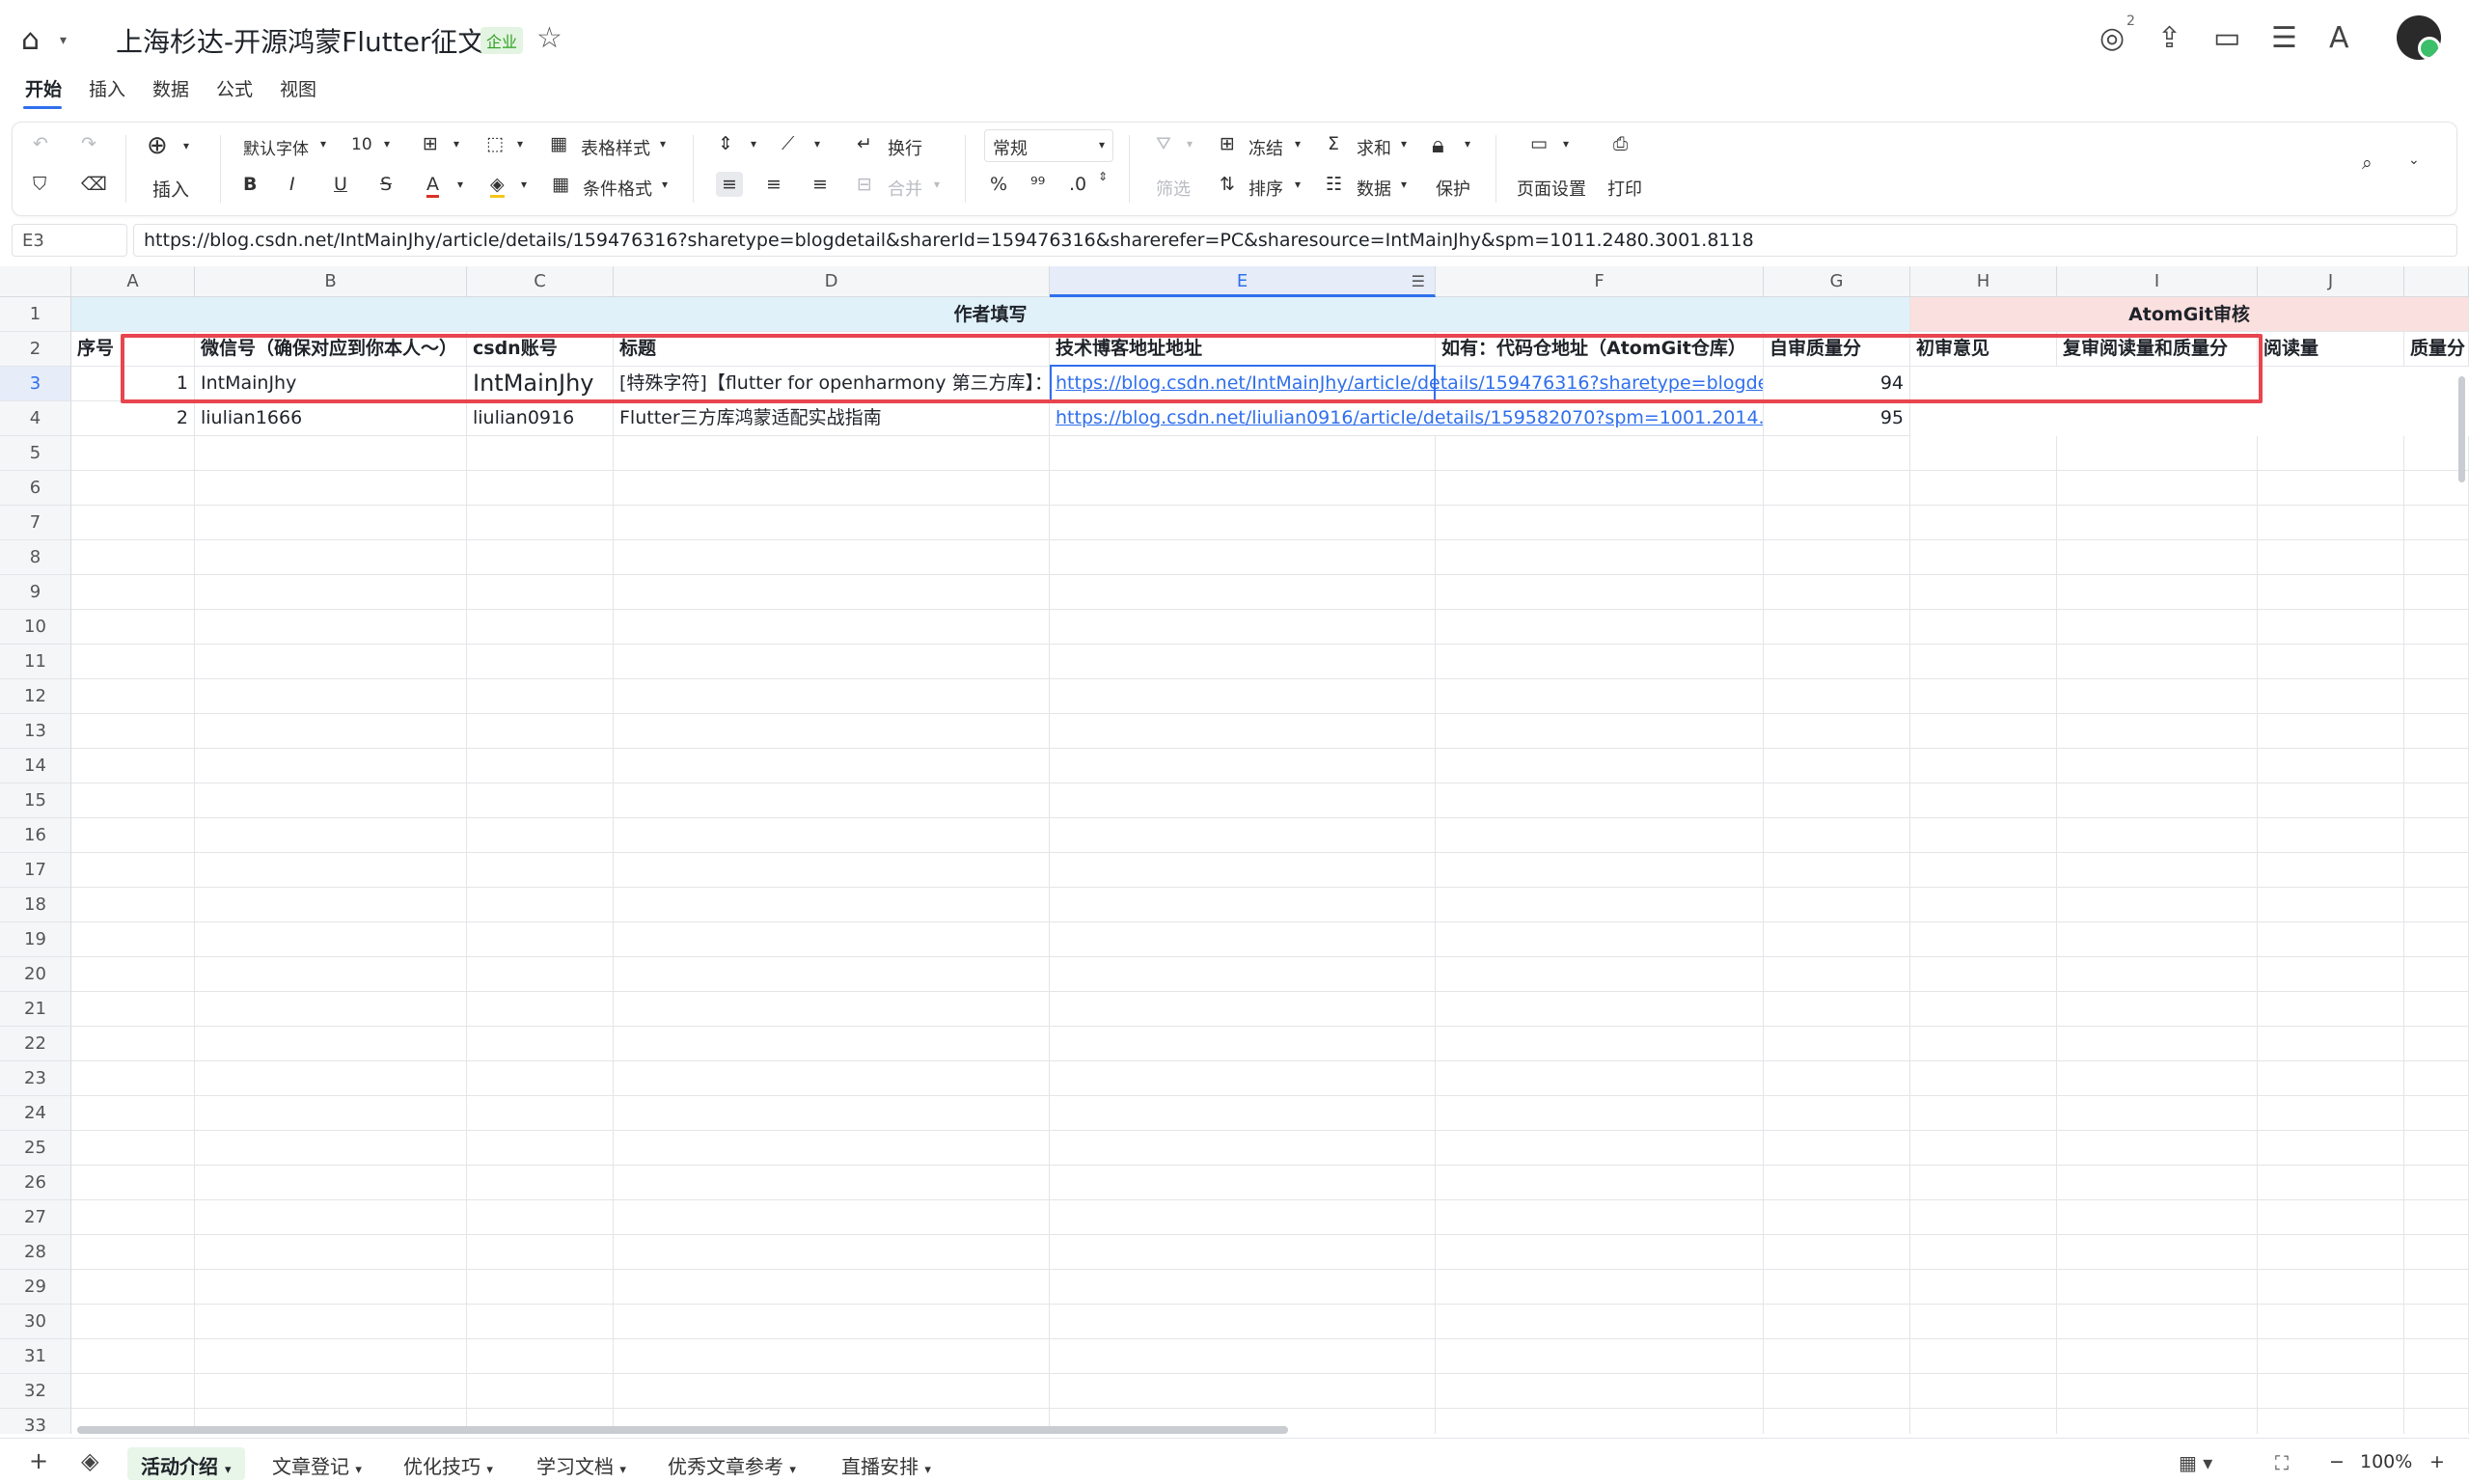 This screenshot has width=2469, height=1484. What do you see at coordinates (540, 384) in the screenshot?
I see `cell-csdn: IntMainJhy` at bounding box center [540, 384].